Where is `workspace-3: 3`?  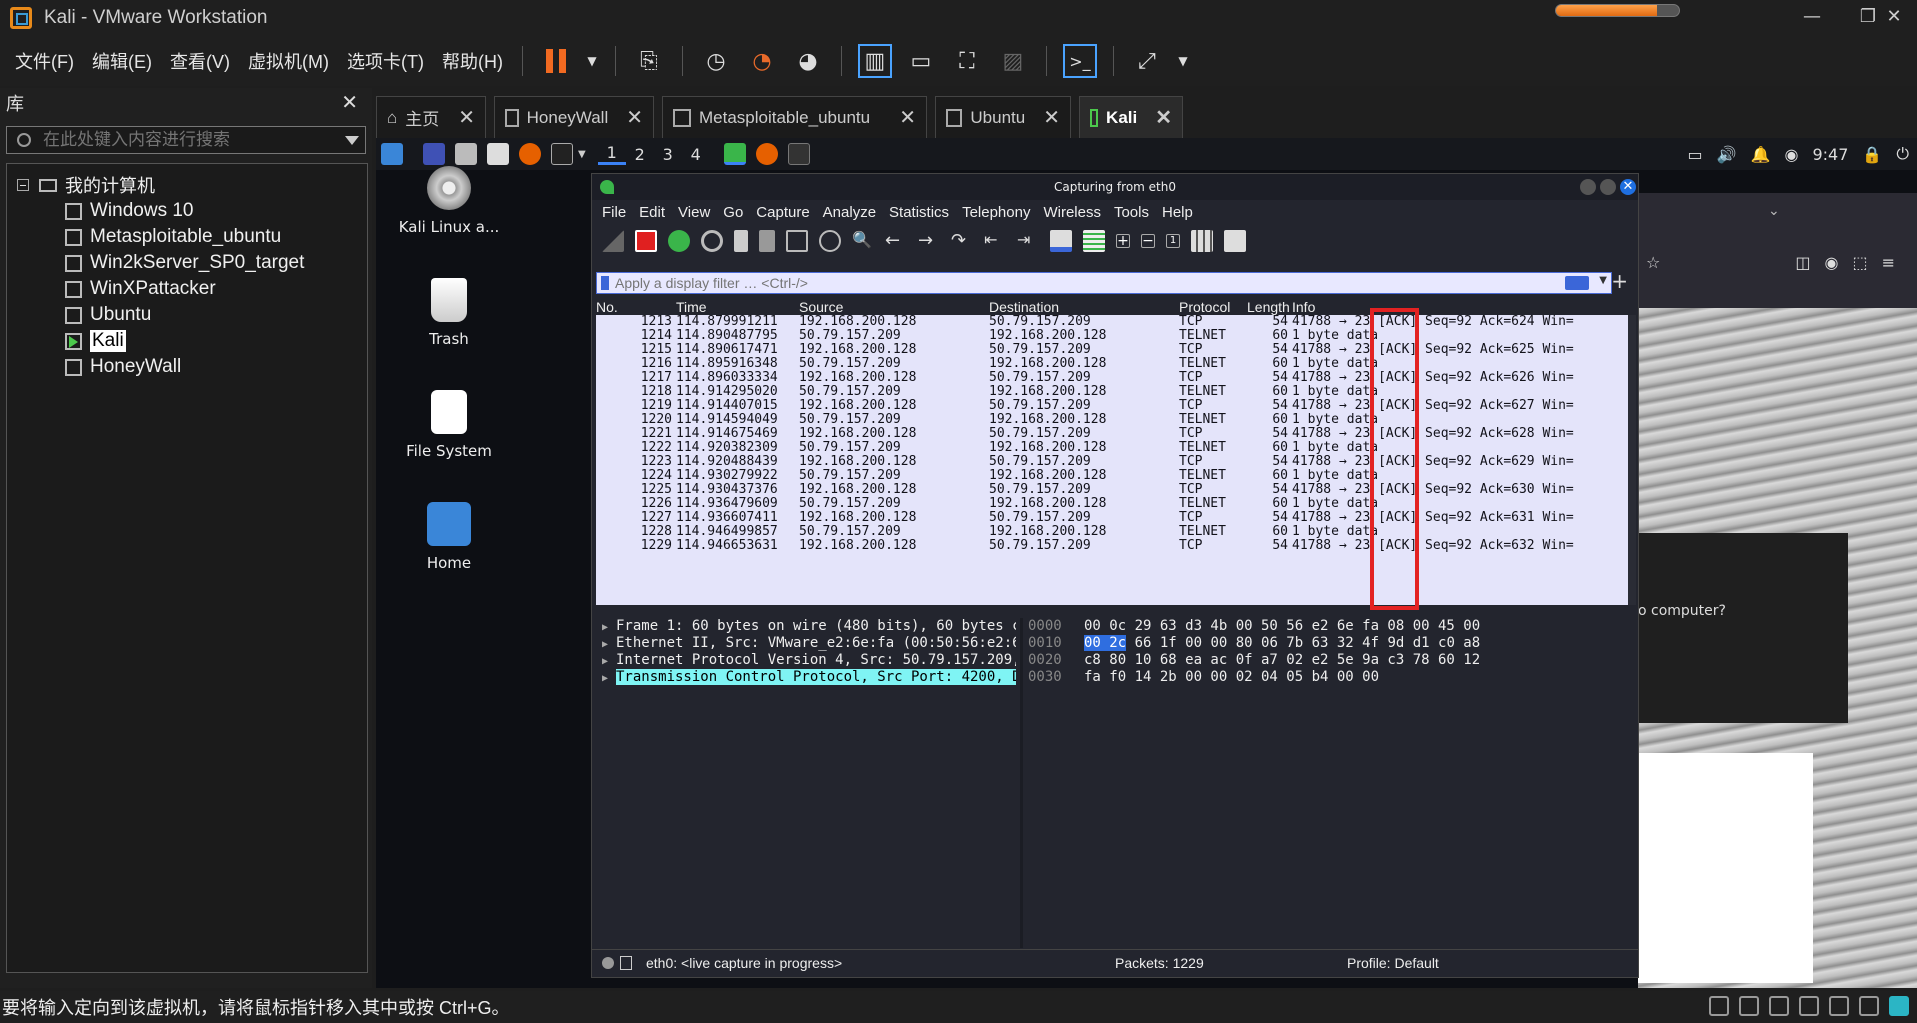
workspace-3: 3 is located at coordinates (668, 154).